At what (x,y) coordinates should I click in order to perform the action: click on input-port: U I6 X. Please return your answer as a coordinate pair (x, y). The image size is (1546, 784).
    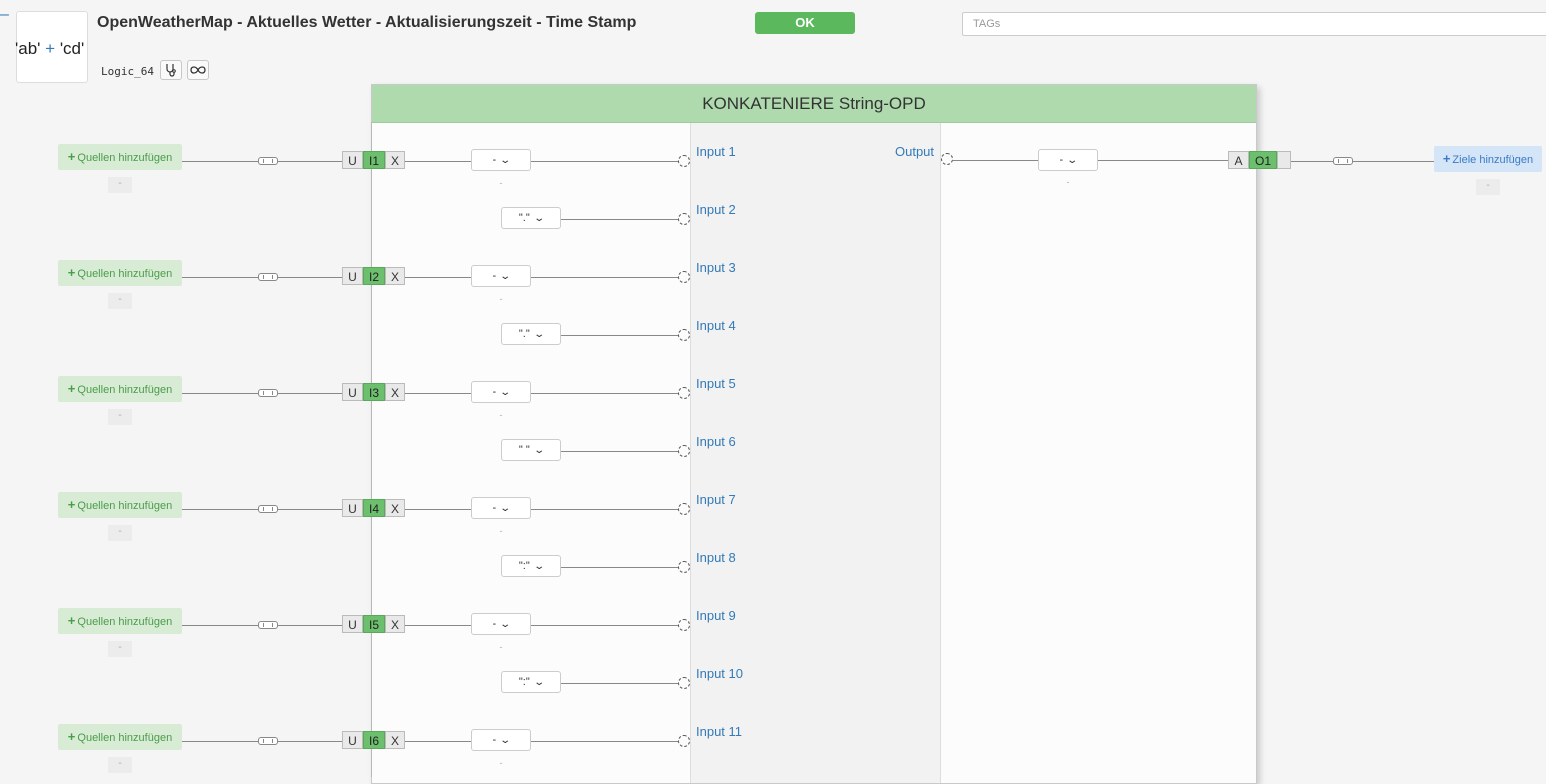
    Looking at the image, I should click on (373, 740).